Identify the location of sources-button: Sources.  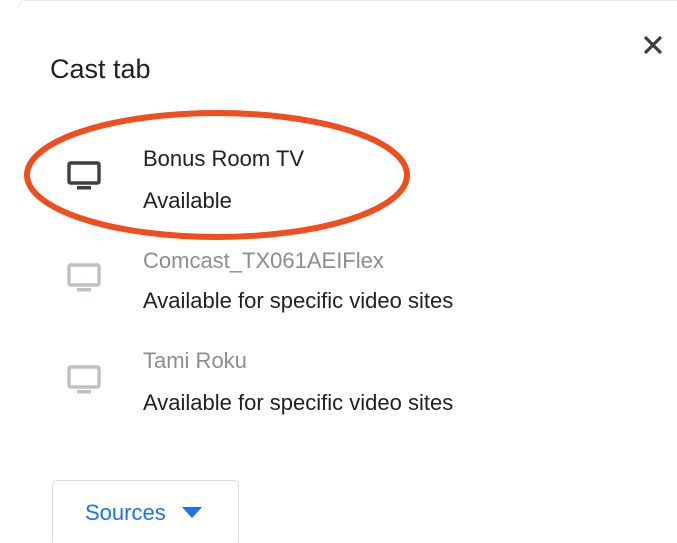
(145, 511).